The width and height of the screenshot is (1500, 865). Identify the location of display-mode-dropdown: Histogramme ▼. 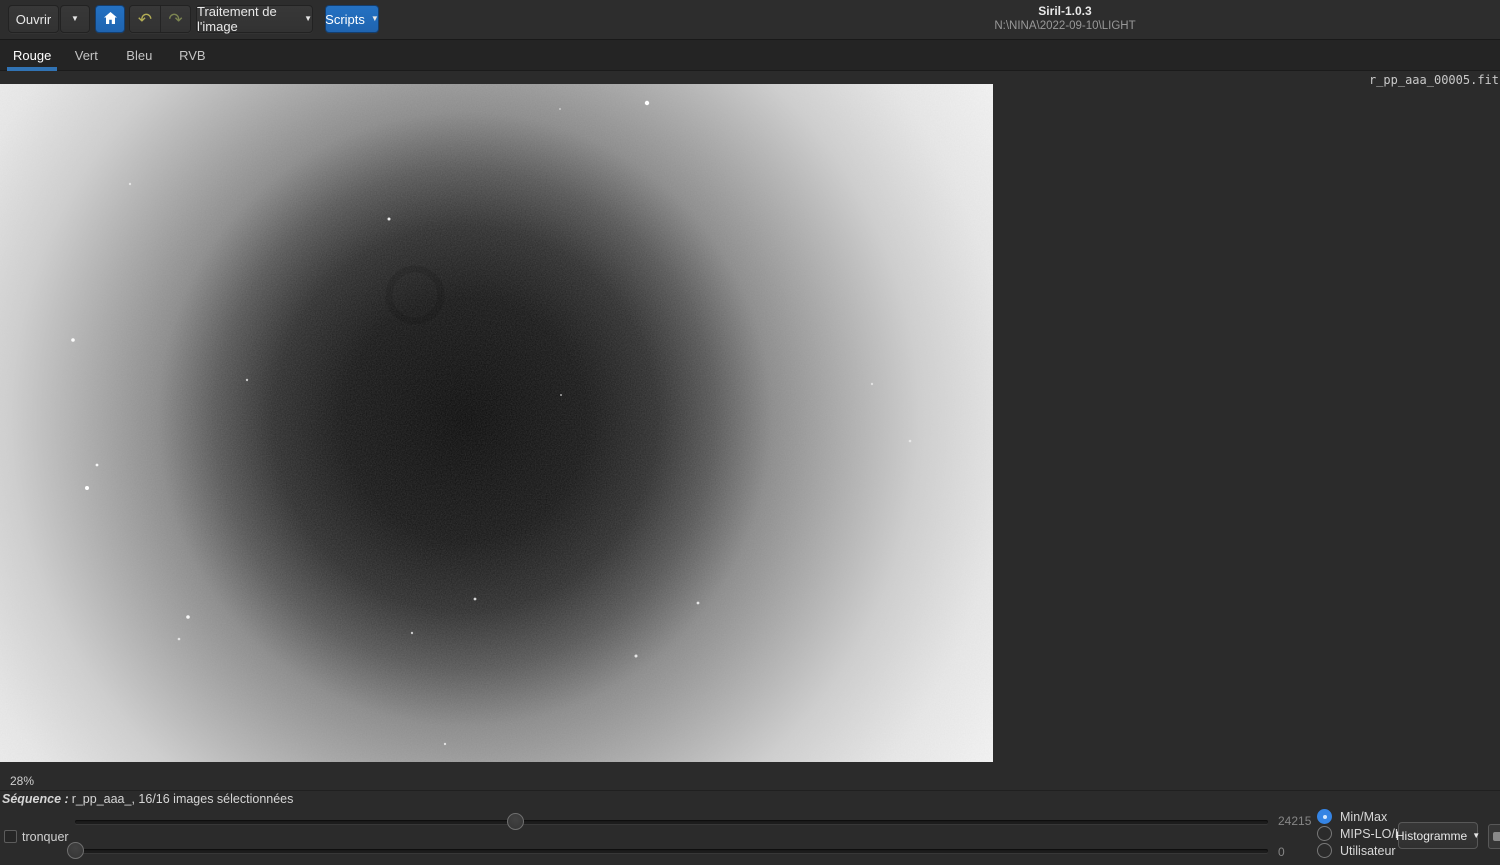
(1438, 835).